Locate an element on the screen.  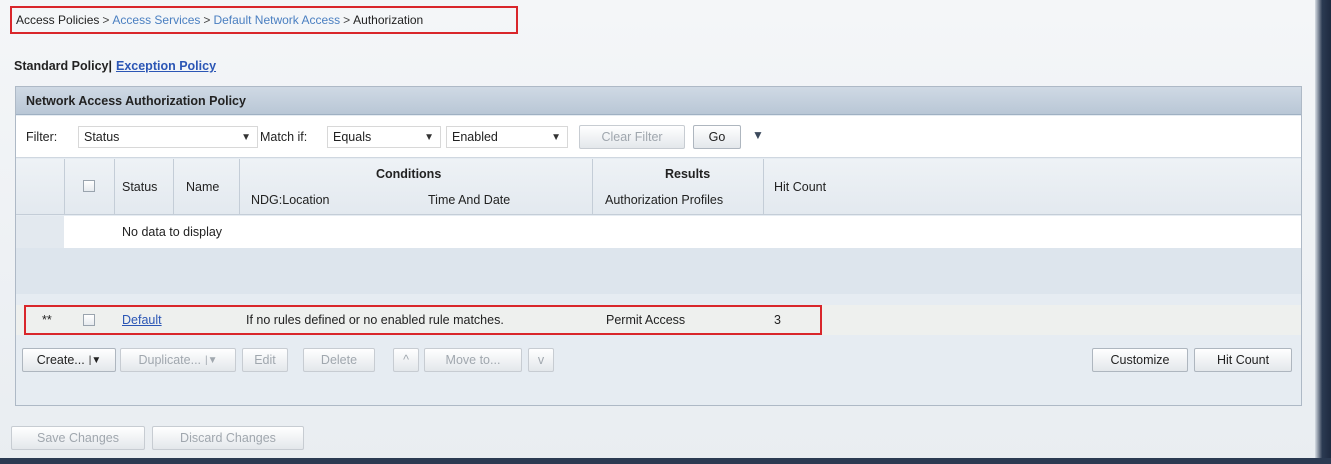
move-down-button: v is located at coordinates (541, 360).